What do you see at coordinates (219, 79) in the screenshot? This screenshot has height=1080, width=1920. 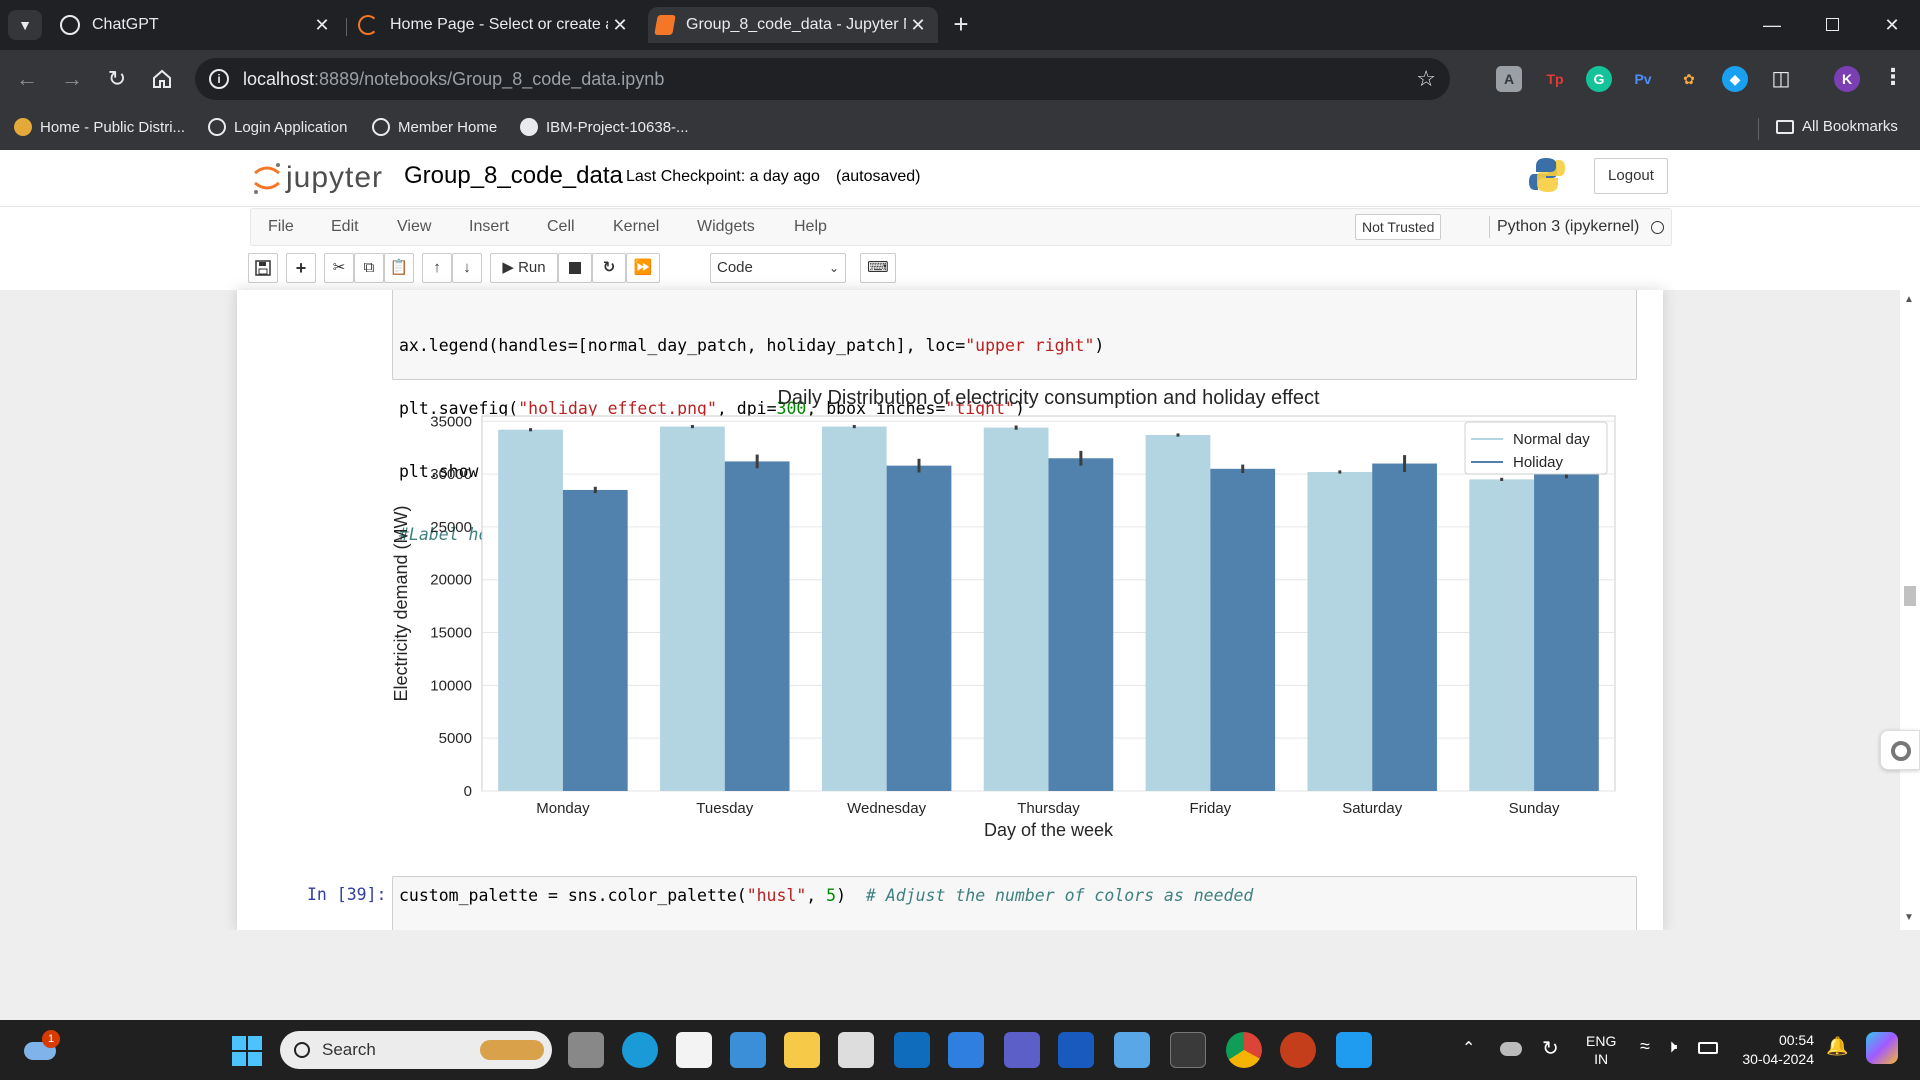 I see `site-info-icon: i` at bounding box center [219, 79].